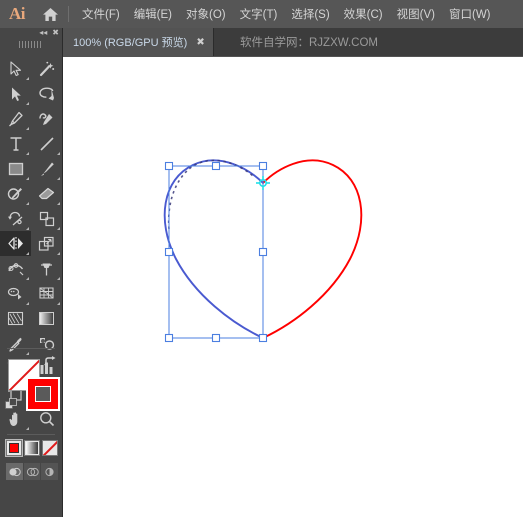  Describe the element at coordinates (309, 43) in the screenshot. I see `watermark-text: 软件自学网：RJZXW.COM` at that location.